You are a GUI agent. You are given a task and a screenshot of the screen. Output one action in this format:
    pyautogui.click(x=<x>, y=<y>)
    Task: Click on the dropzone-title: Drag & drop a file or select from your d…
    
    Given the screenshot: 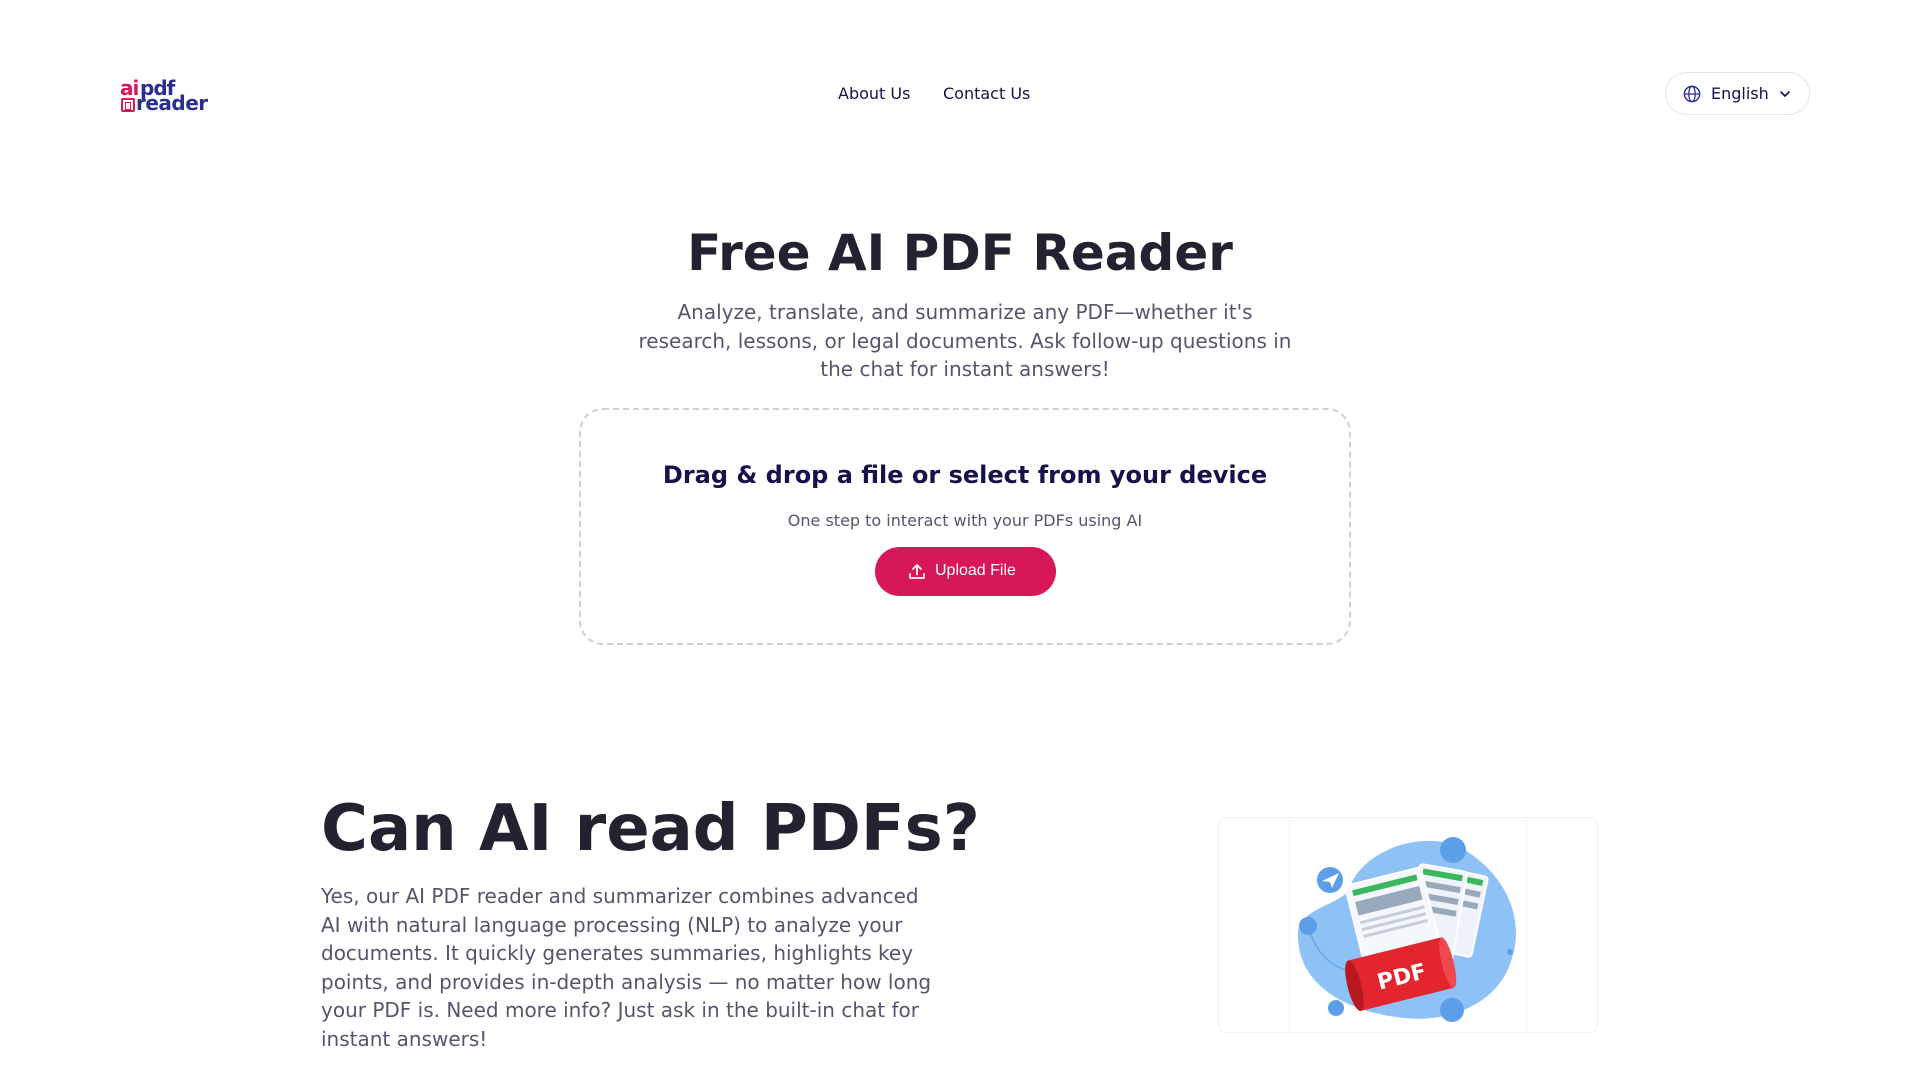 What is the action you would take?
    pyautogui.click(x=965, y=475)
    